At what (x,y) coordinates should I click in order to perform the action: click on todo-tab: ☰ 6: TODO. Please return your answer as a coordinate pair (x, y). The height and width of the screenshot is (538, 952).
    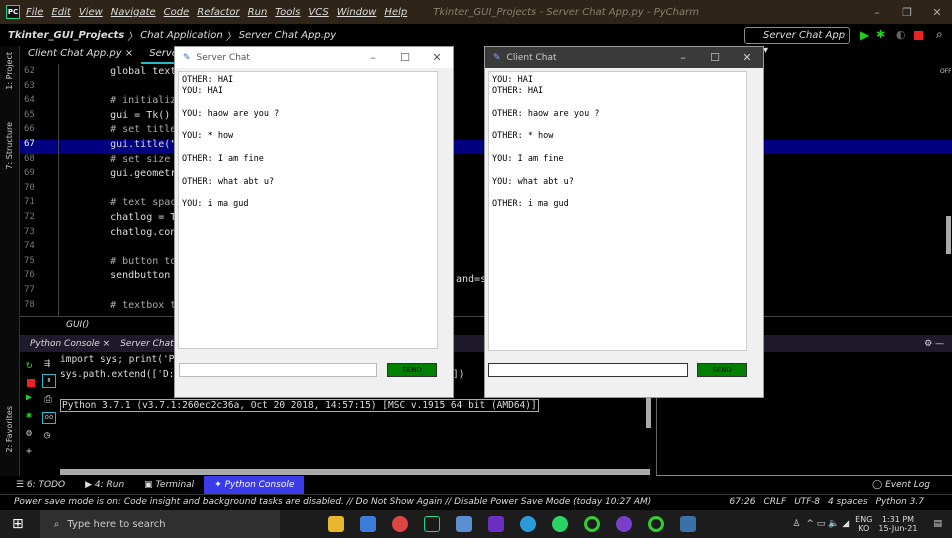
    Looking at the image, I should click on (40, 485).